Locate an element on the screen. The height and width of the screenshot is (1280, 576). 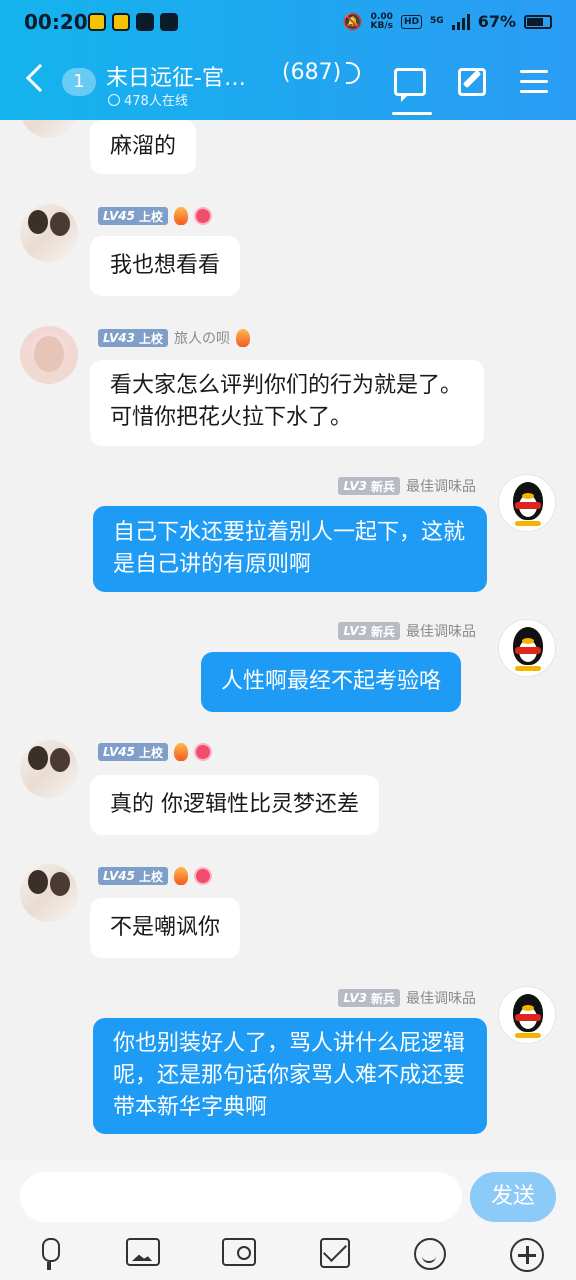
level-badge: LV43 上校 is located at coordinates (133, 338).